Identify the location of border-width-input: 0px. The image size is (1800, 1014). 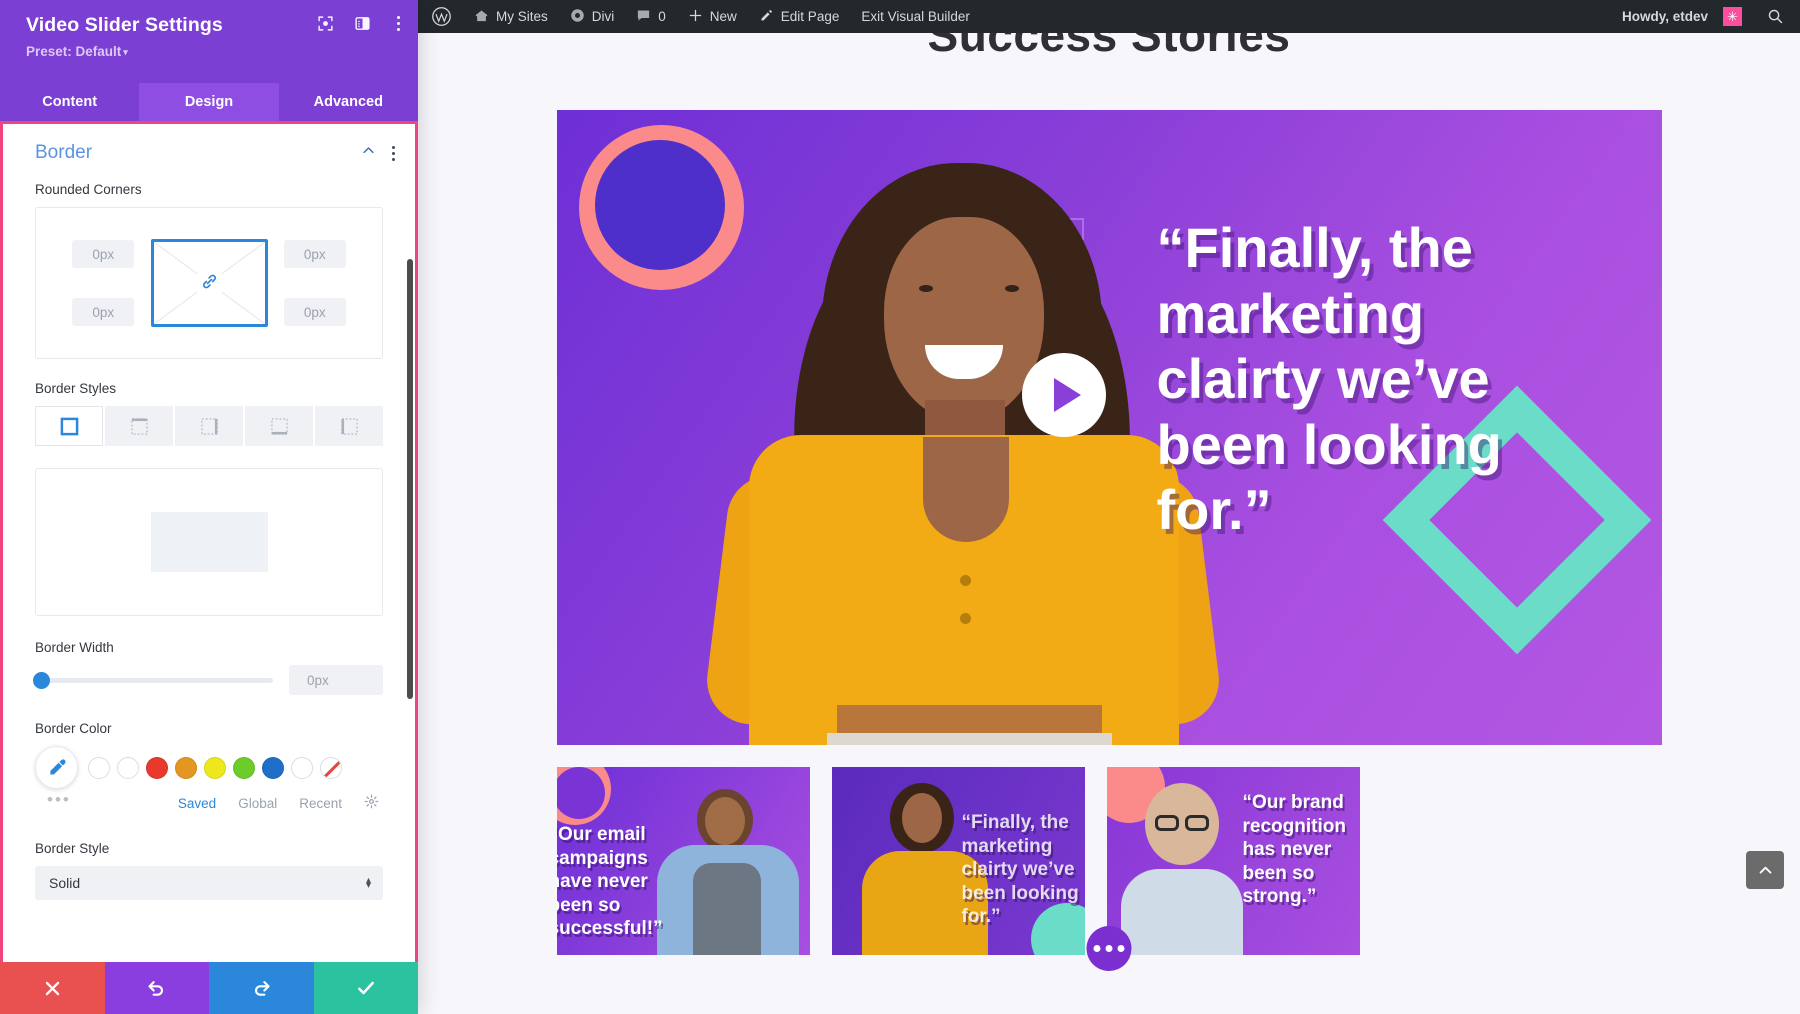
(336, 680).